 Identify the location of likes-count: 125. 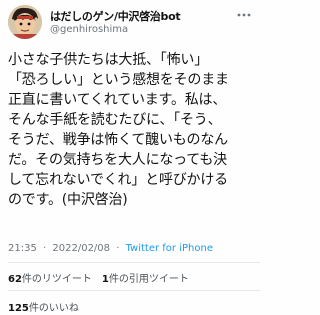
(18, 308).